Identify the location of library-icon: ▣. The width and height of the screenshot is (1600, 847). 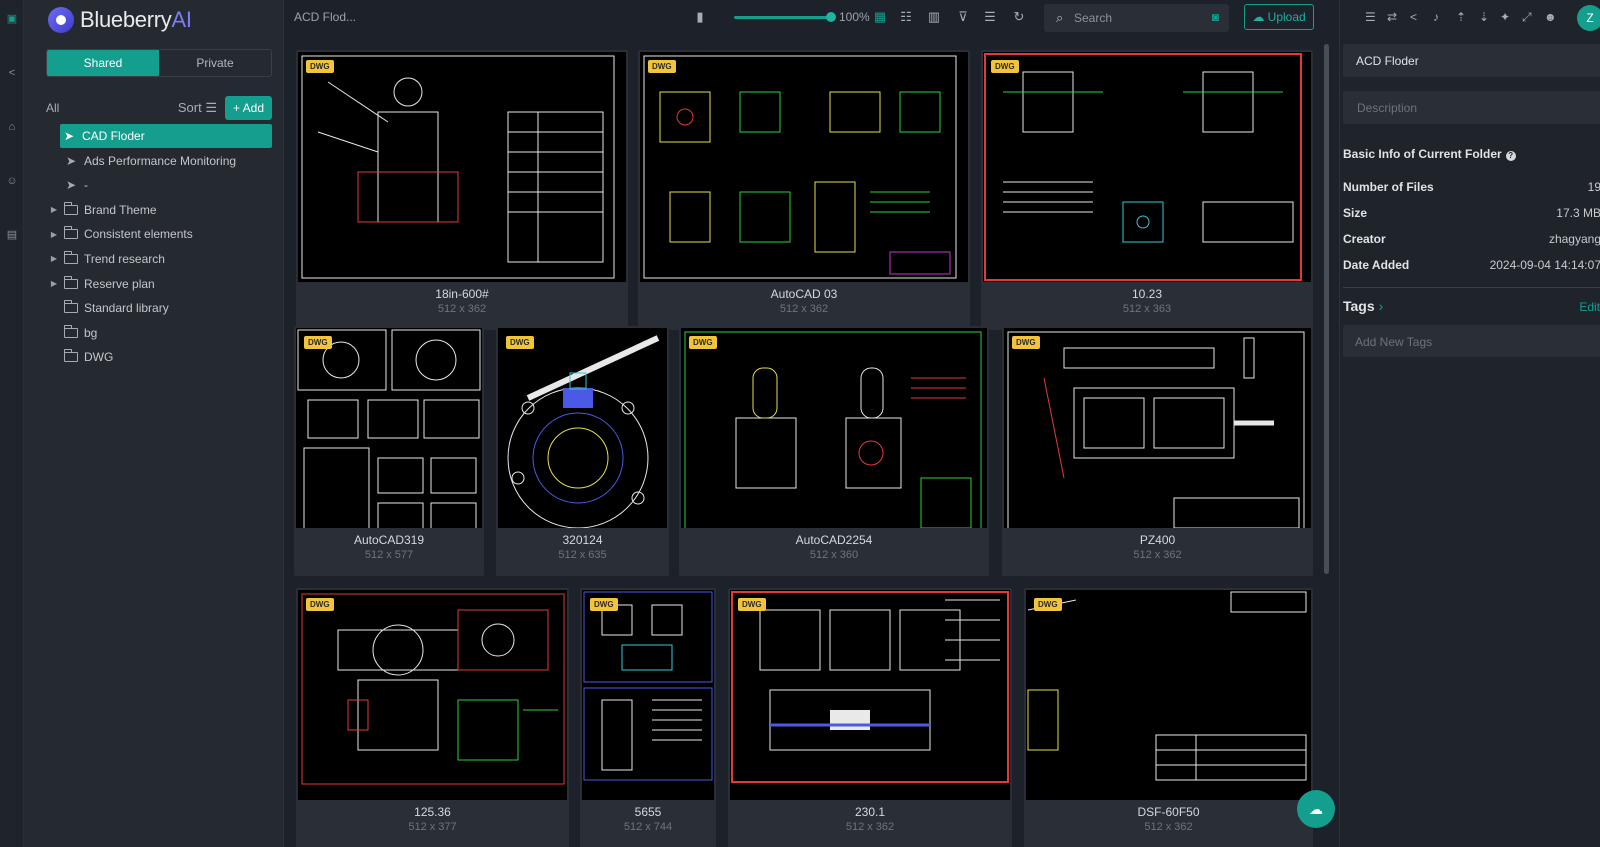
(12, 19).